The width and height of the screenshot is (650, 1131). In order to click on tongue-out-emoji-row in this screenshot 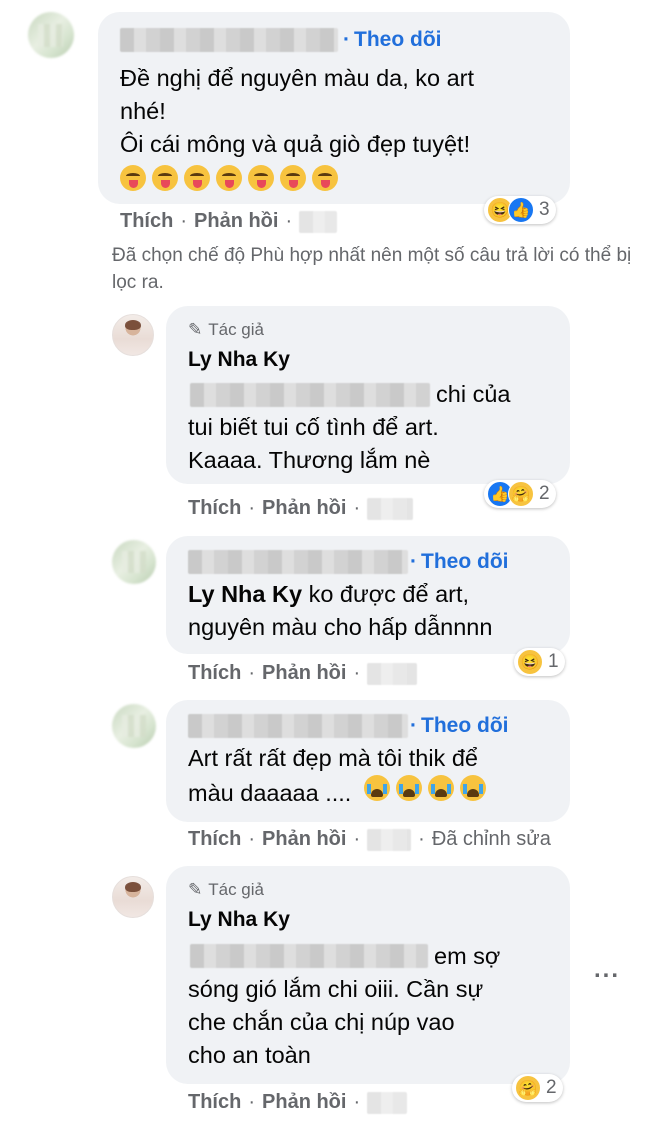, I will do `click(229, 178)`.